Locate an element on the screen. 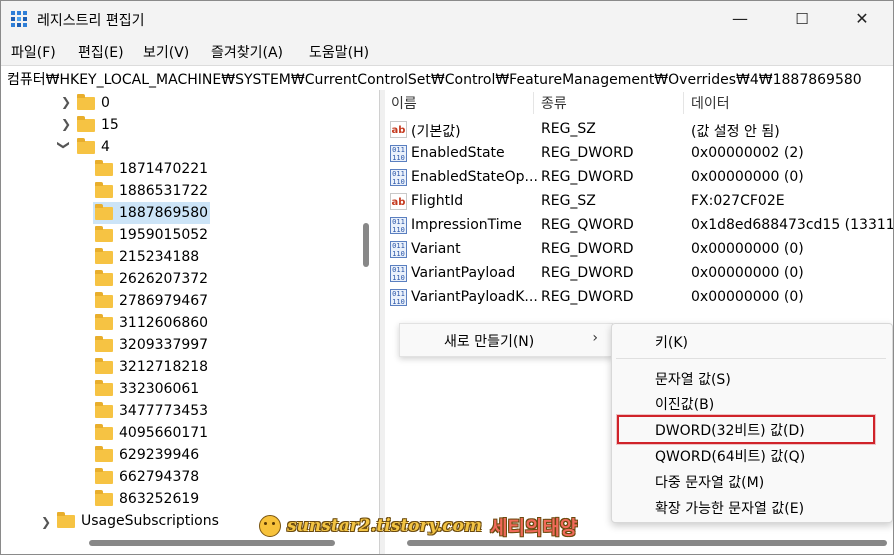  tree-item-subkey: 4095660171 is located at coordinates (151, 433).